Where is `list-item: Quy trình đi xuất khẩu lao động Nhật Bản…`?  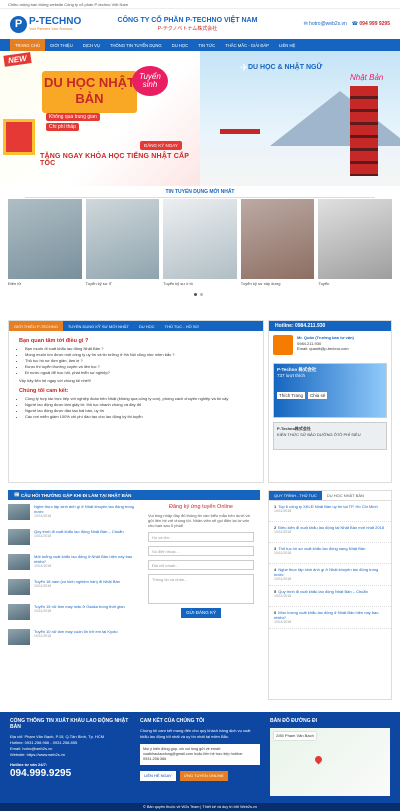
list-item: Quy trình đi xuất khẩu lao động Nhật Bản… is located at coordinates (74, 539).